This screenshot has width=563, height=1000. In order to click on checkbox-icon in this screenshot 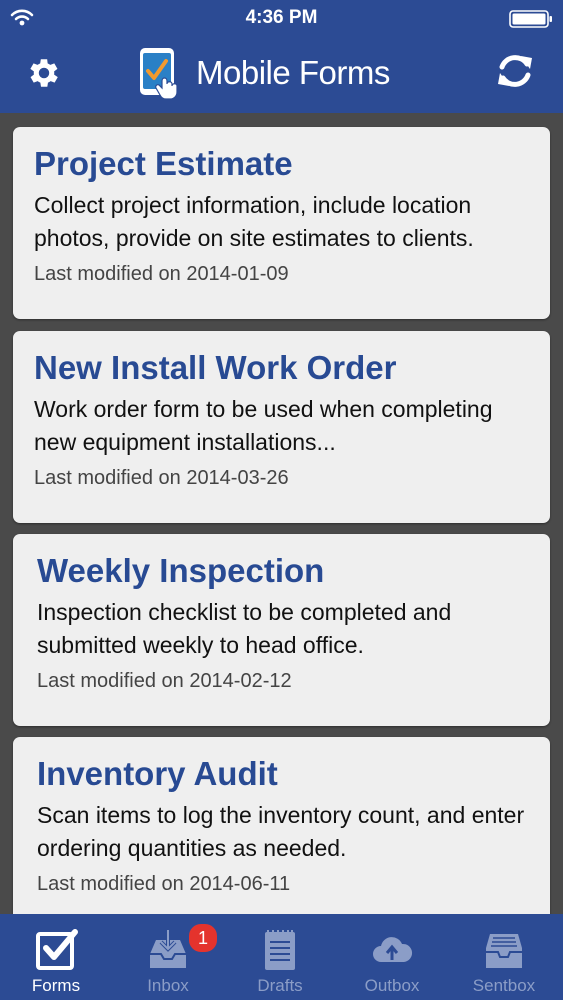, I will do `click(56, 950)`.